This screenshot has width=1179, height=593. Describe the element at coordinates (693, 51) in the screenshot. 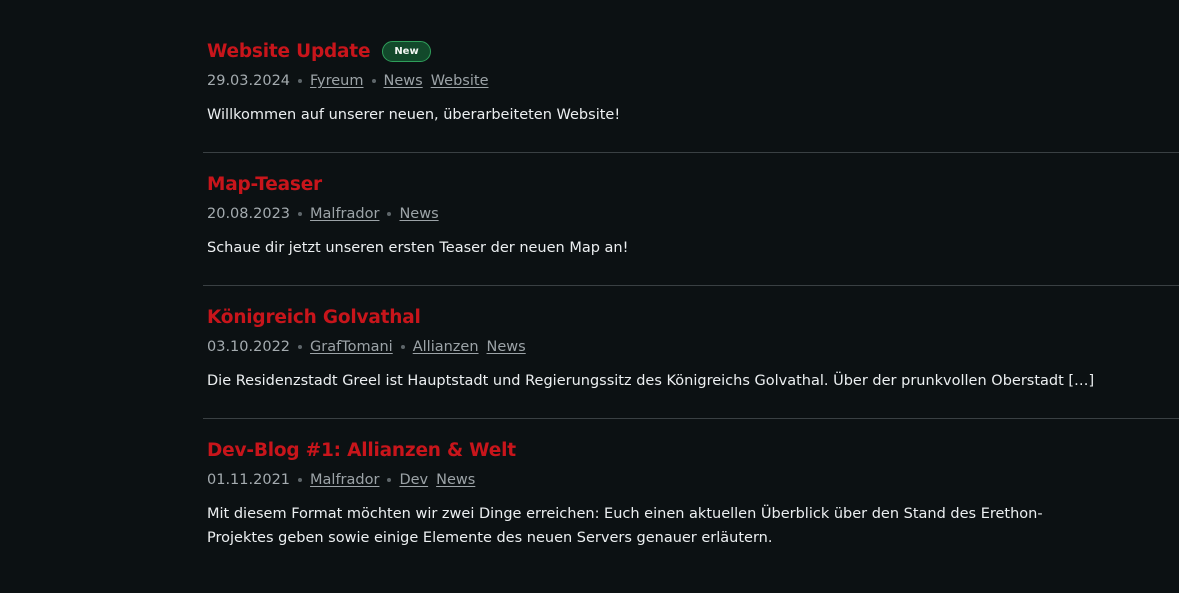

I see `post-title-row: Website Update New` at that location.